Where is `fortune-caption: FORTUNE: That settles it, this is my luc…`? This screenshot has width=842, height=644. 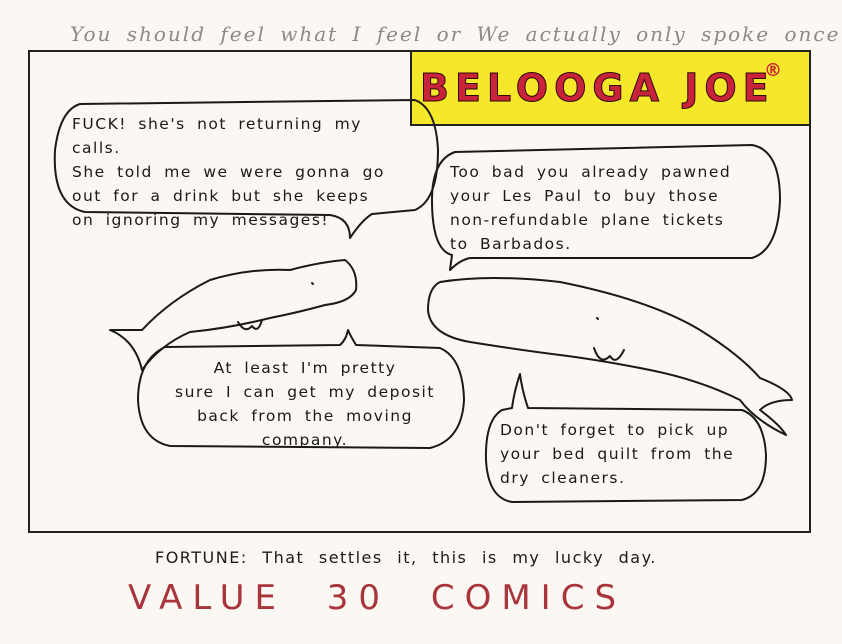 fortune-caption: FORTUNE: That settles it, this is my luc… is located at coordinates (406, 557).